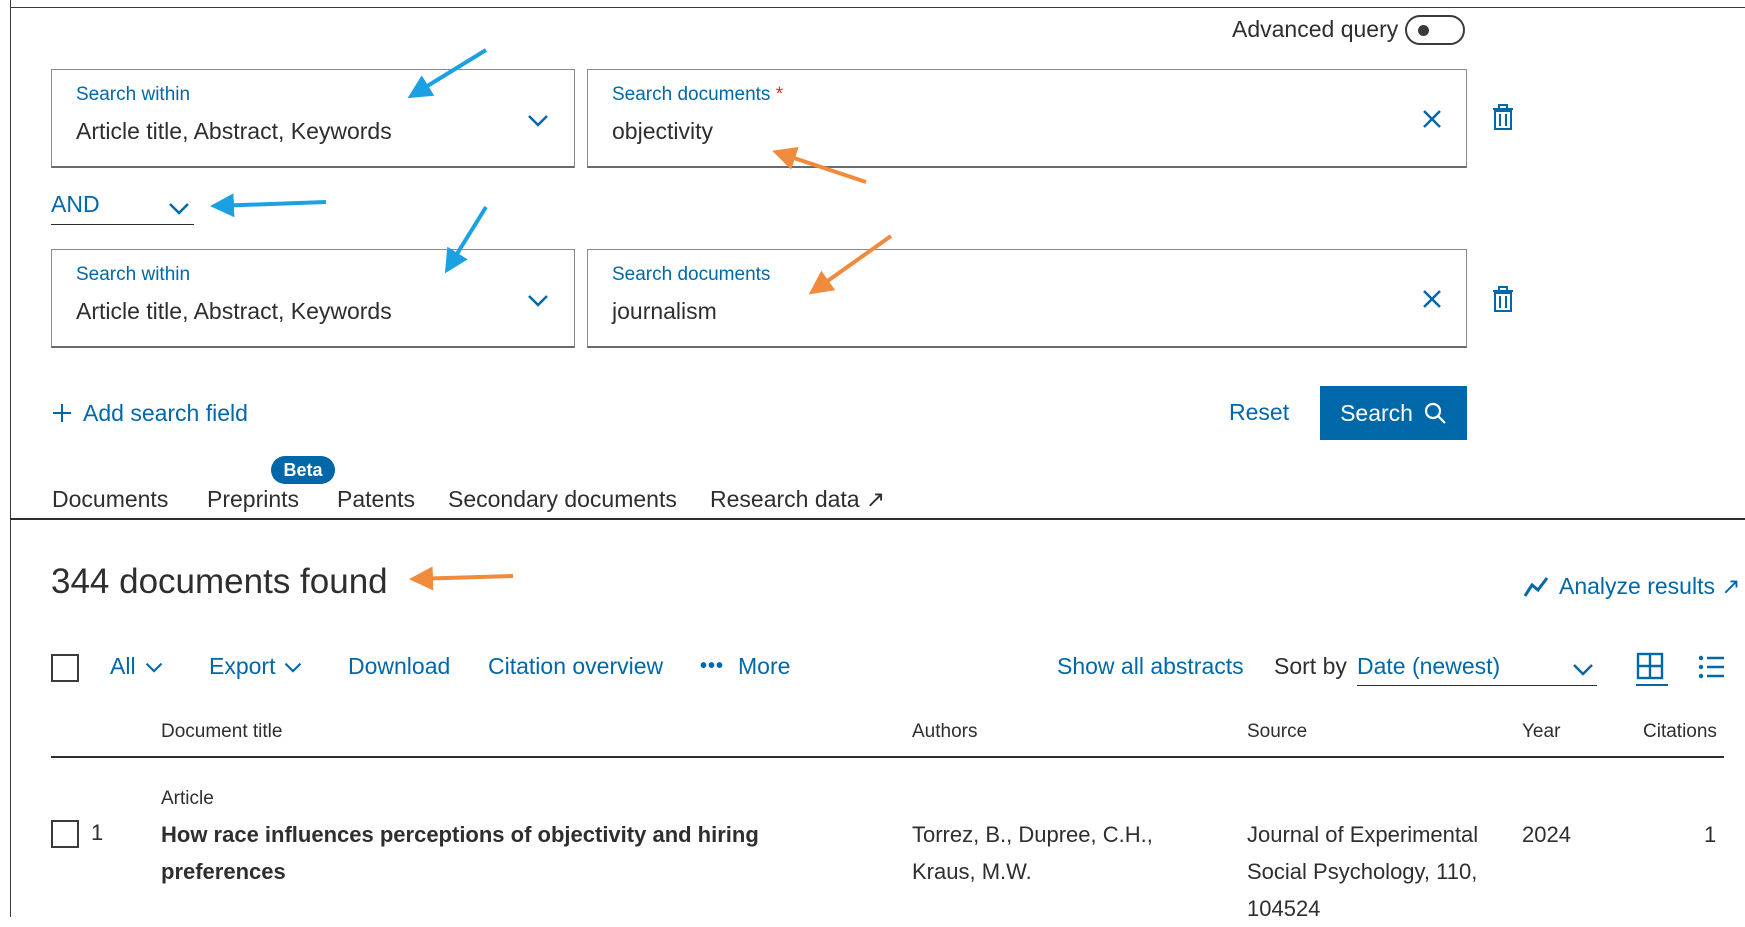 The image size is (1745, 927). I want to click on tab-secondary-documents: Secondary documents, so click(562, 499).